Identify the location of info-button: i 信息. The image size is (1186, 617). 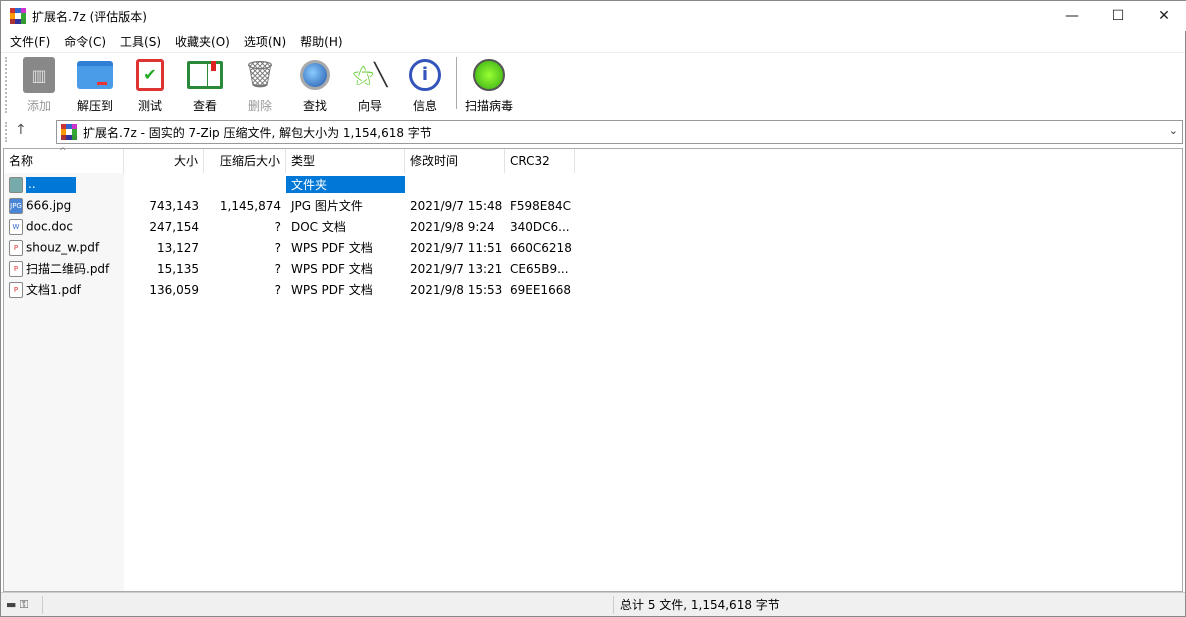
(425, 85).